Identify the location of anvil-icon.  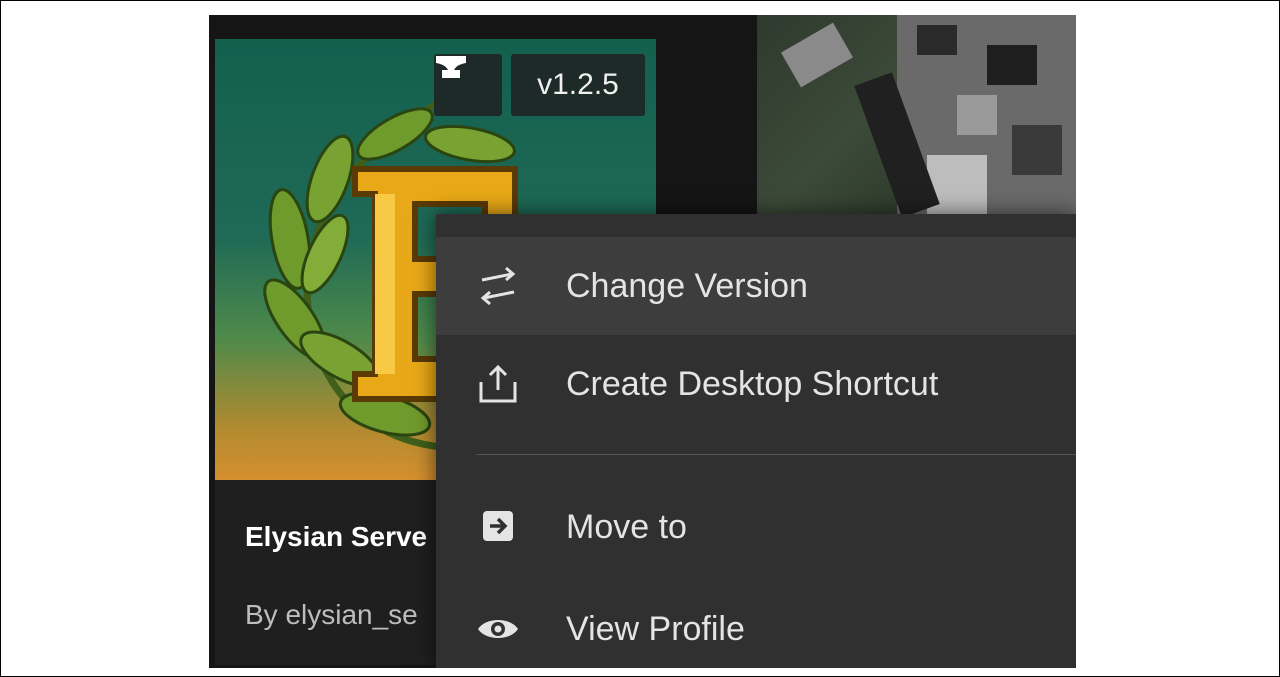
(451, 67).